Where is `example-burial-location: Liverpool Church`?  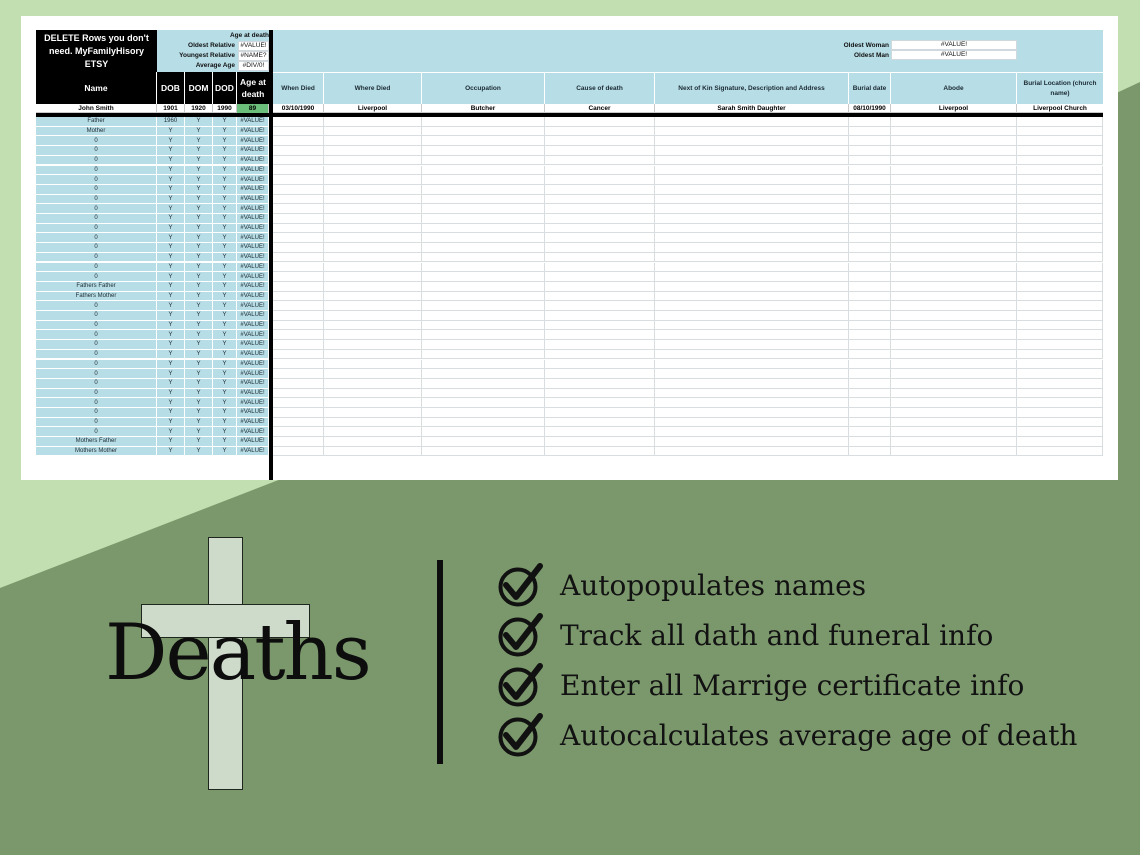 example-burial-location: Liverpool Church is located at coordinates (1060, 108).